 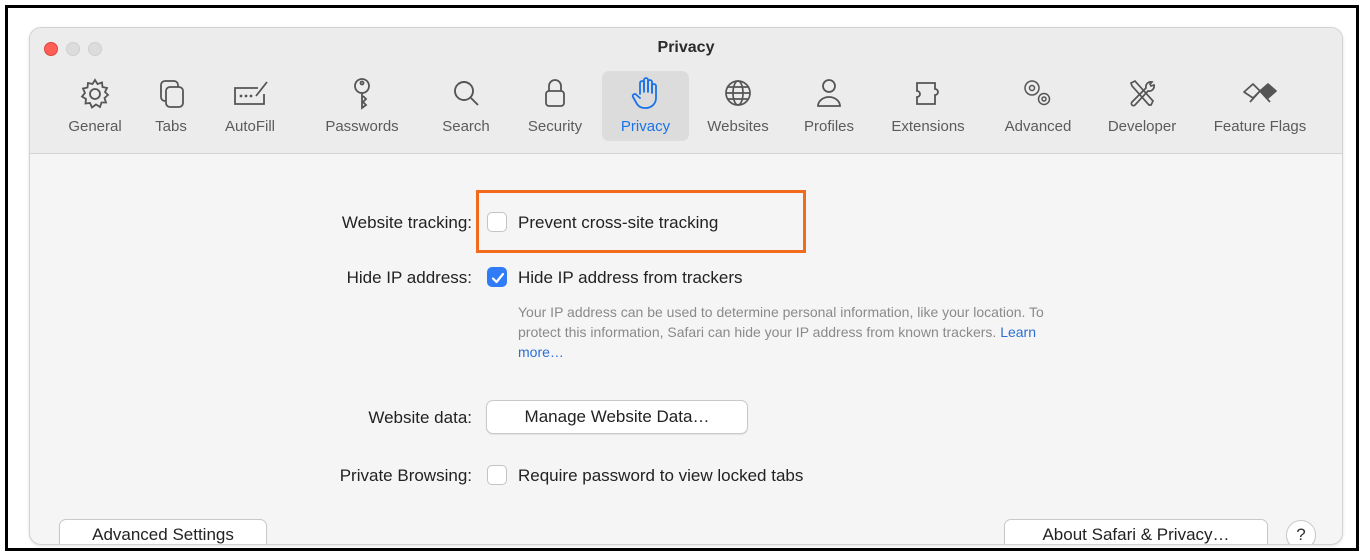 I want to click on tab-privacy-label: Privacy, so click(x=645, y=126).